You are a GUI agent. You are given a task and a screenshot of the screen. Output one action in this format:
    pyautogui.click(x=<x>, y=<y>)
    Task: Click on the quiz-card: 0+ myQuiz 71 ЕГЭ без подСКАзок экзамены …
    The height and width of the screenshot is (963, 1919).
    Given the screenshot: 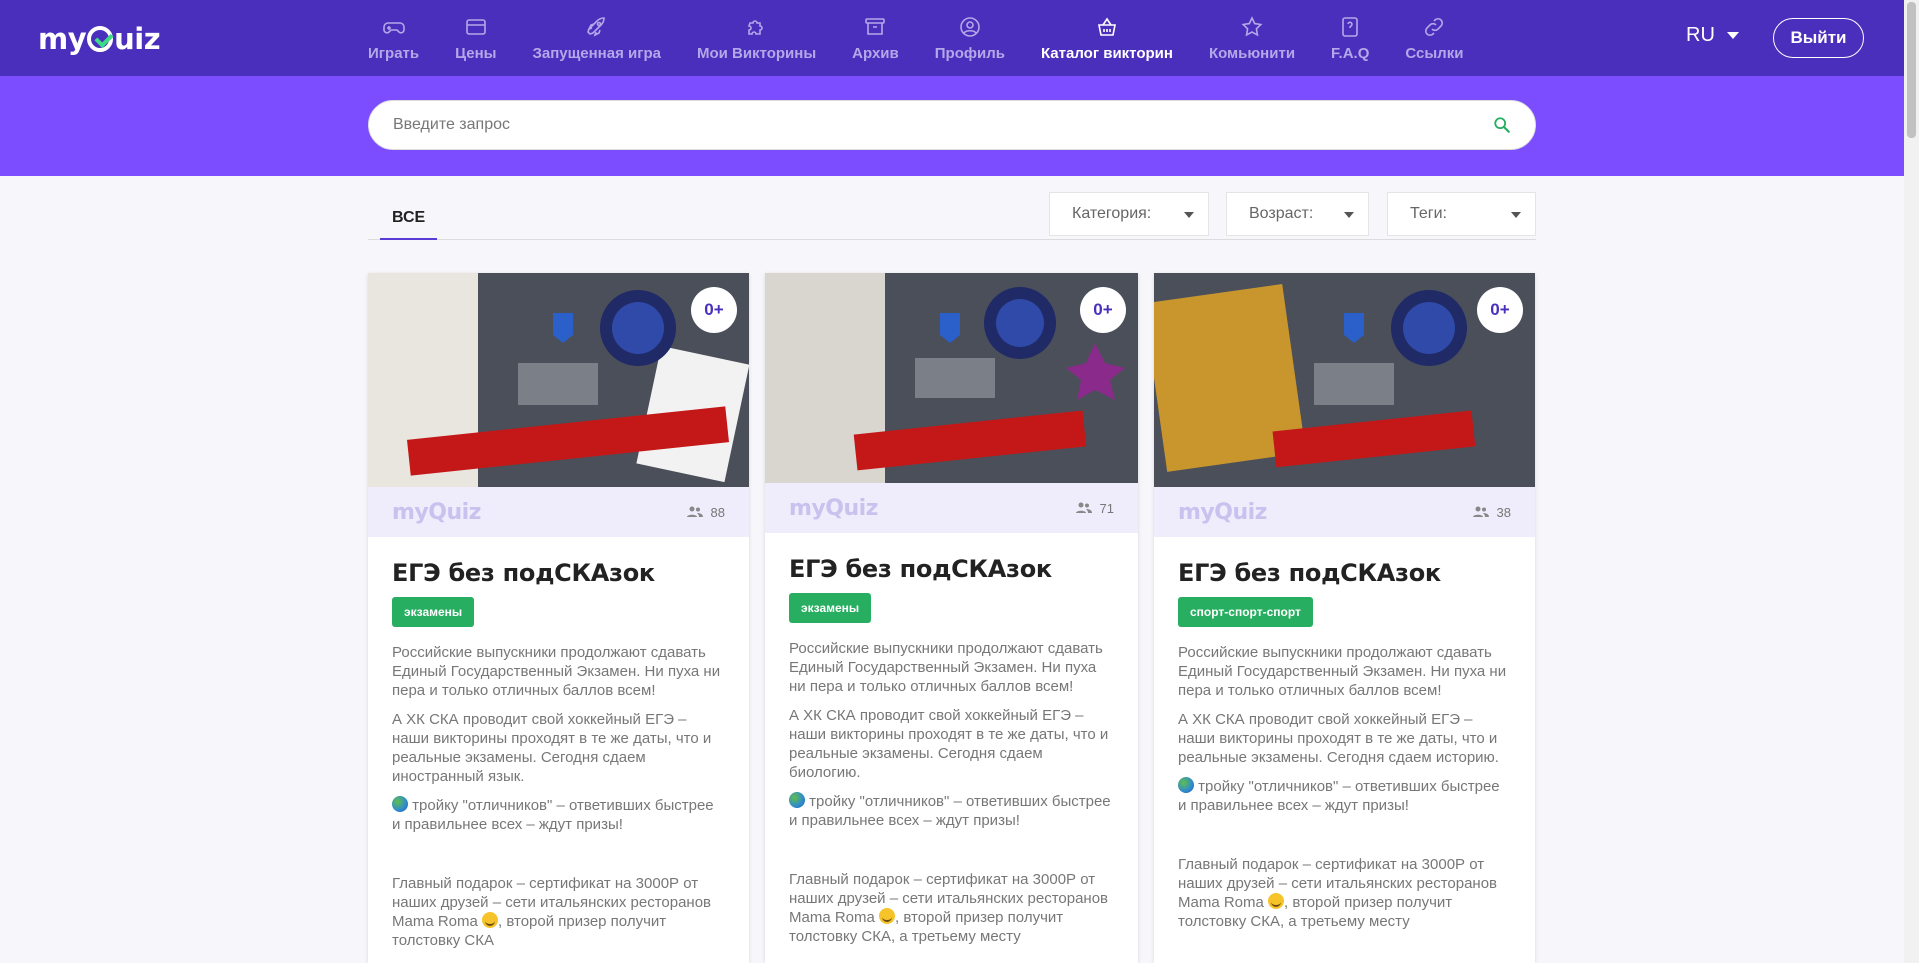 What is the action you would take?
    pyautogui.click(x=951, y=618)
    